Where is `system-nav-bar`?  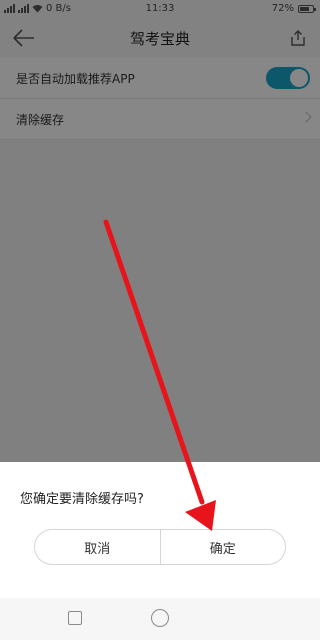 system-nav-bar is located at coordinates (160, 619).